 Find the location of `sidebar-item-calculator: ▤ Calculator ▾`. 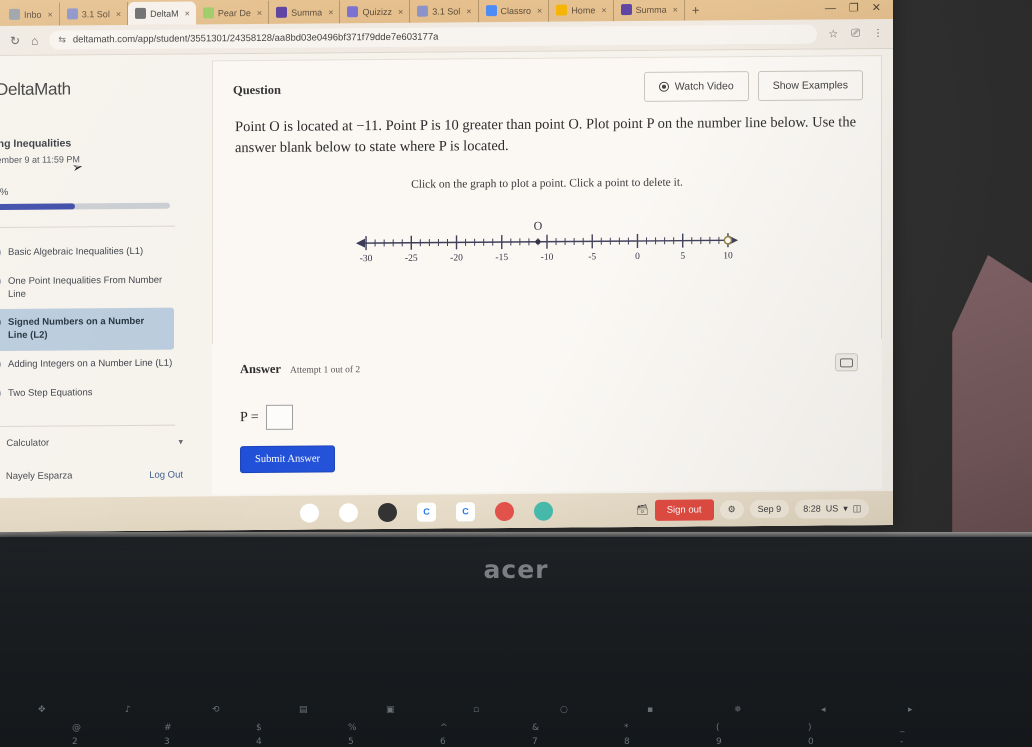

sidebar-item-calculator: ▤ Calculator ▾ is located at coordinates (93, 442).